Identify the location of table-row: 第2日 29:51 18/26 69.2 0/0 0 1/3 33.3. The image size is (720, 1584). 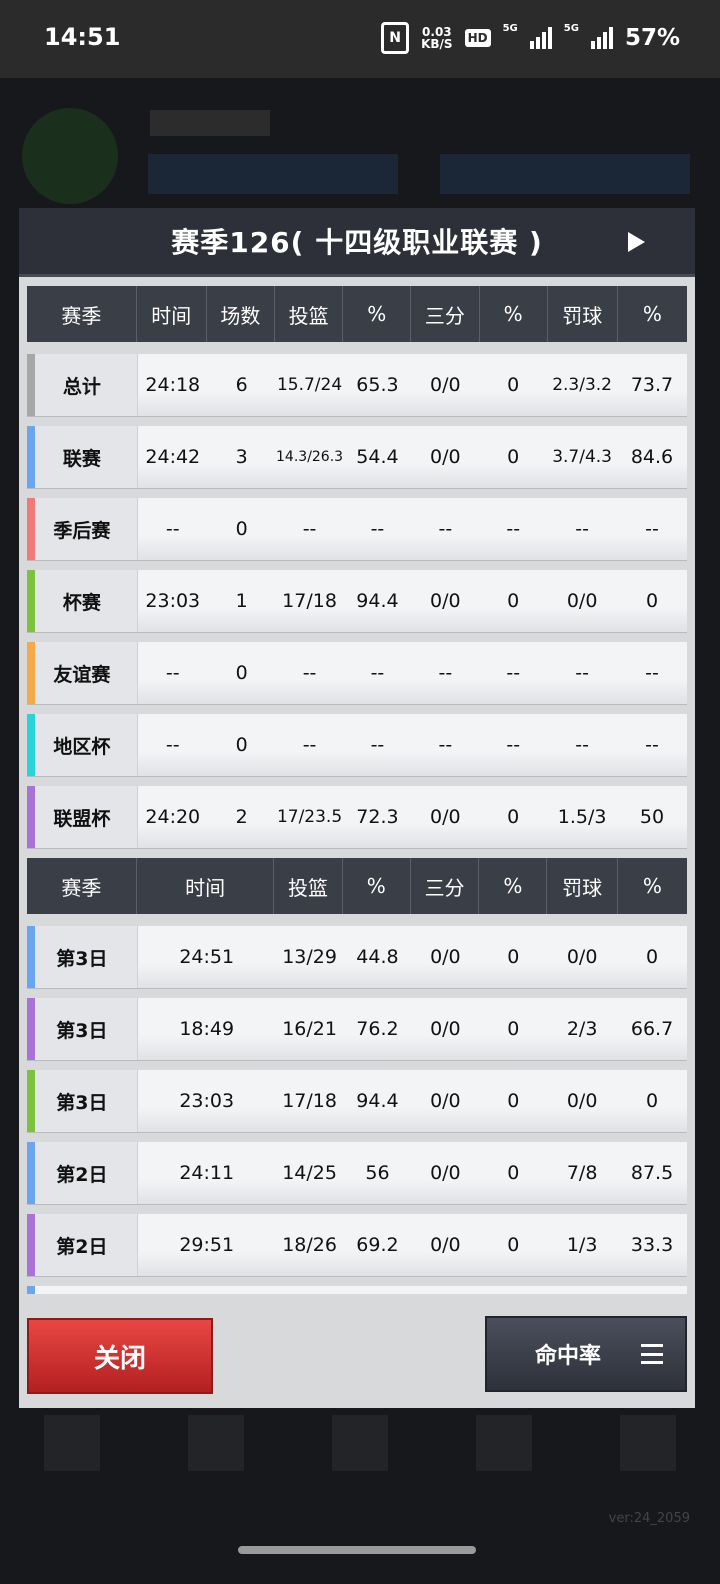
(357, 1245).